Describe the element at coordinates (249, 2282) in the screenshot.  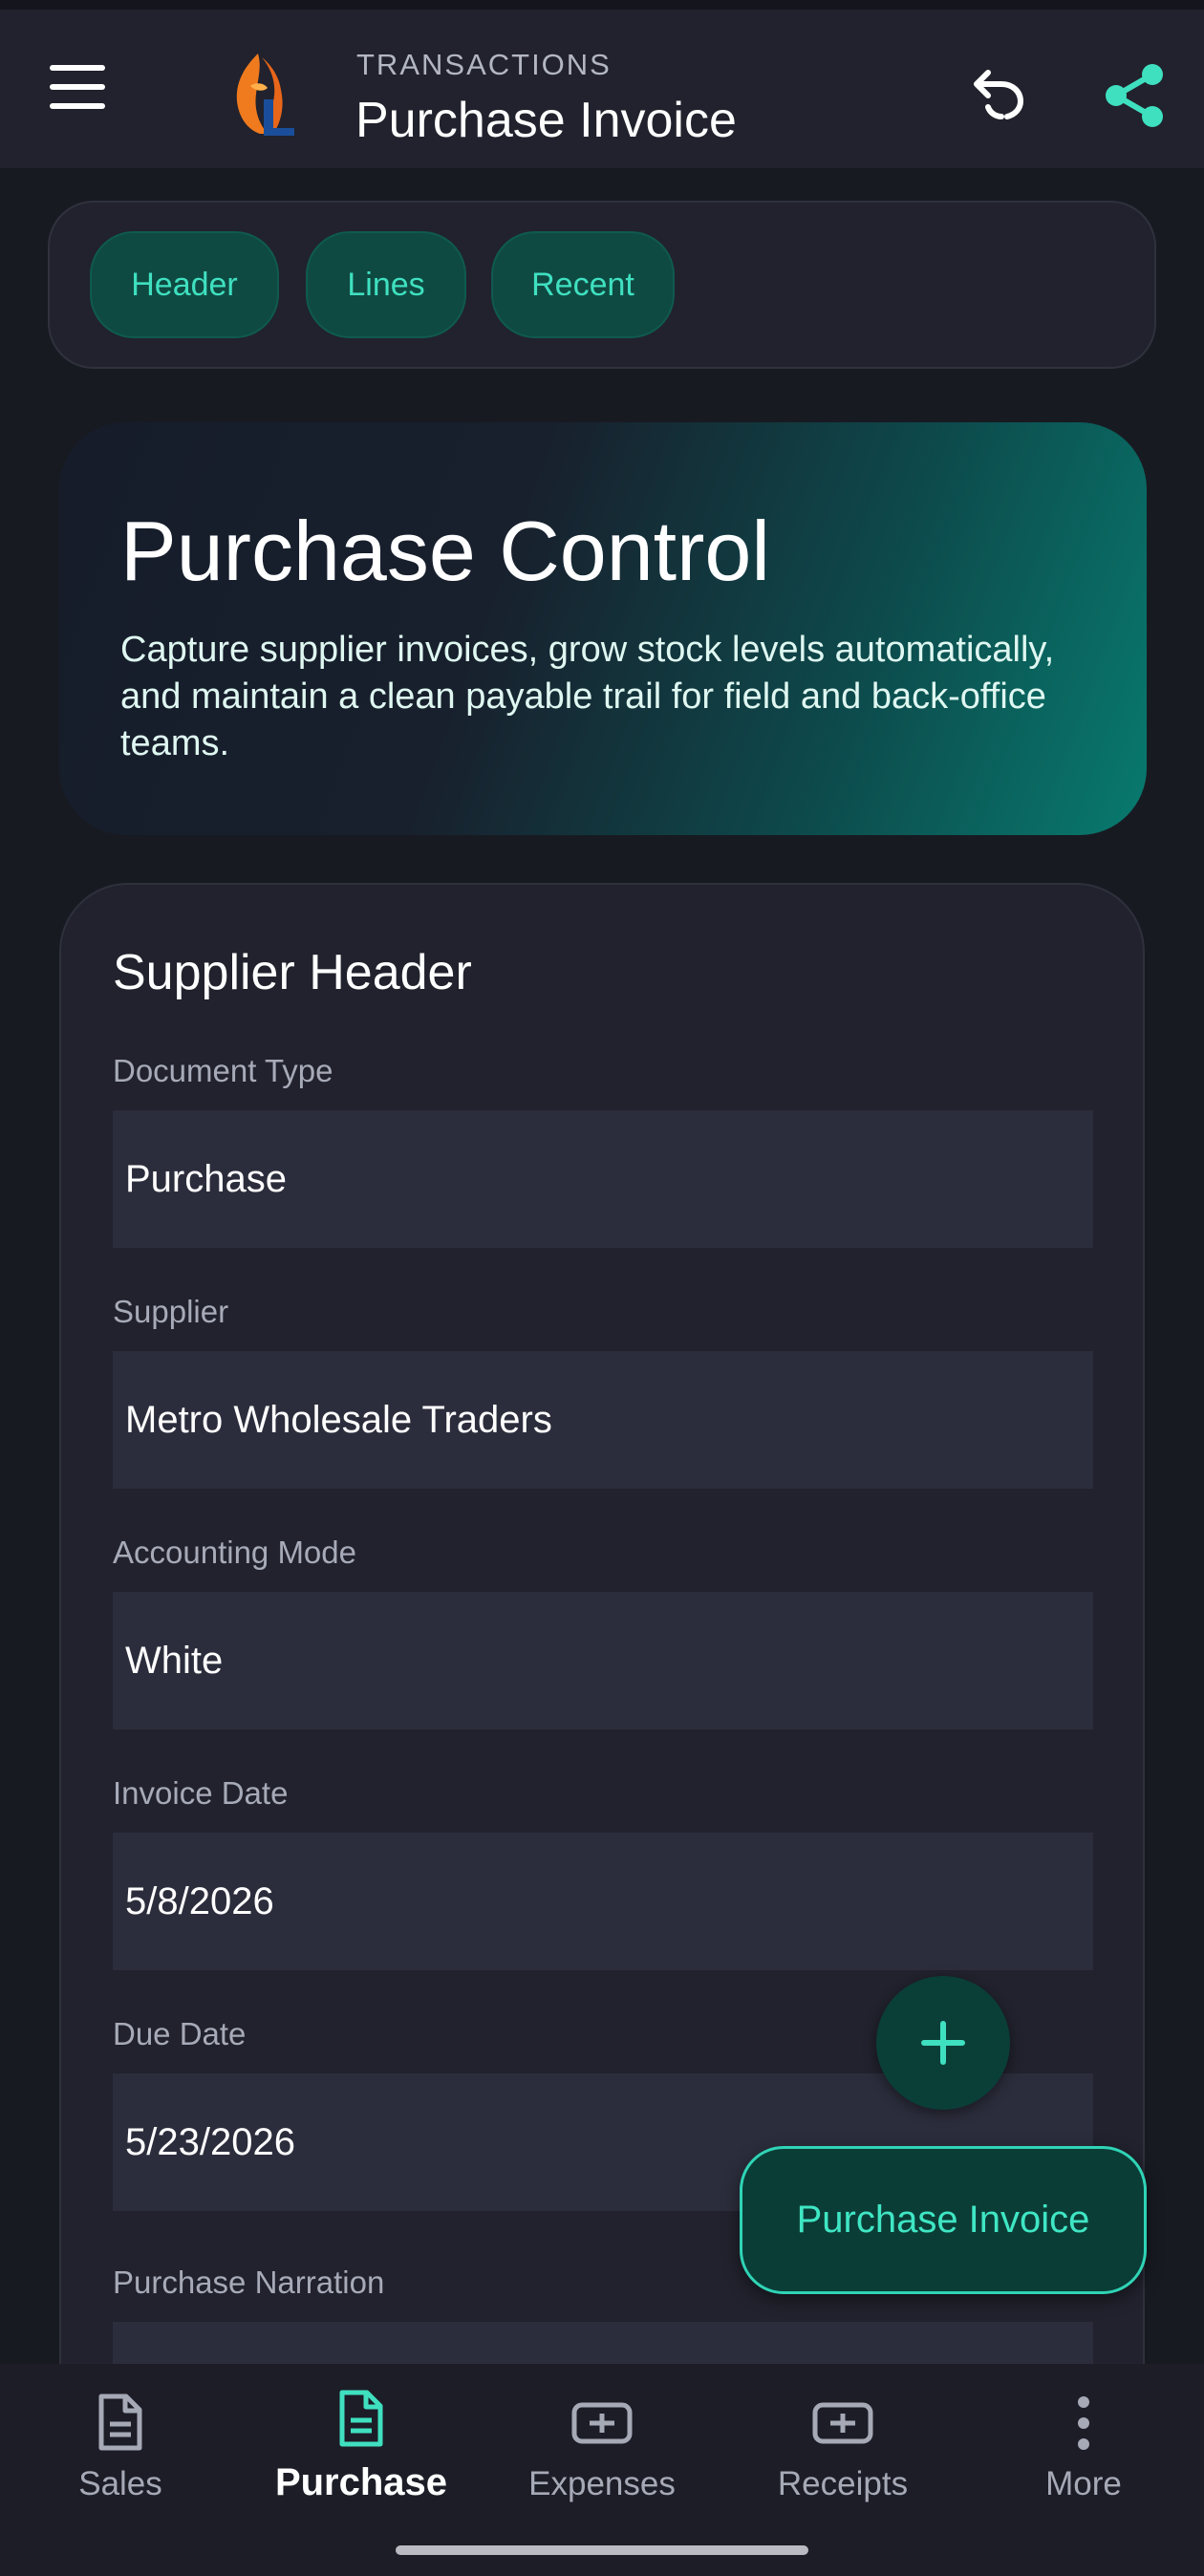
I see `purchase-narration-label: Purchase Narration` at that location.